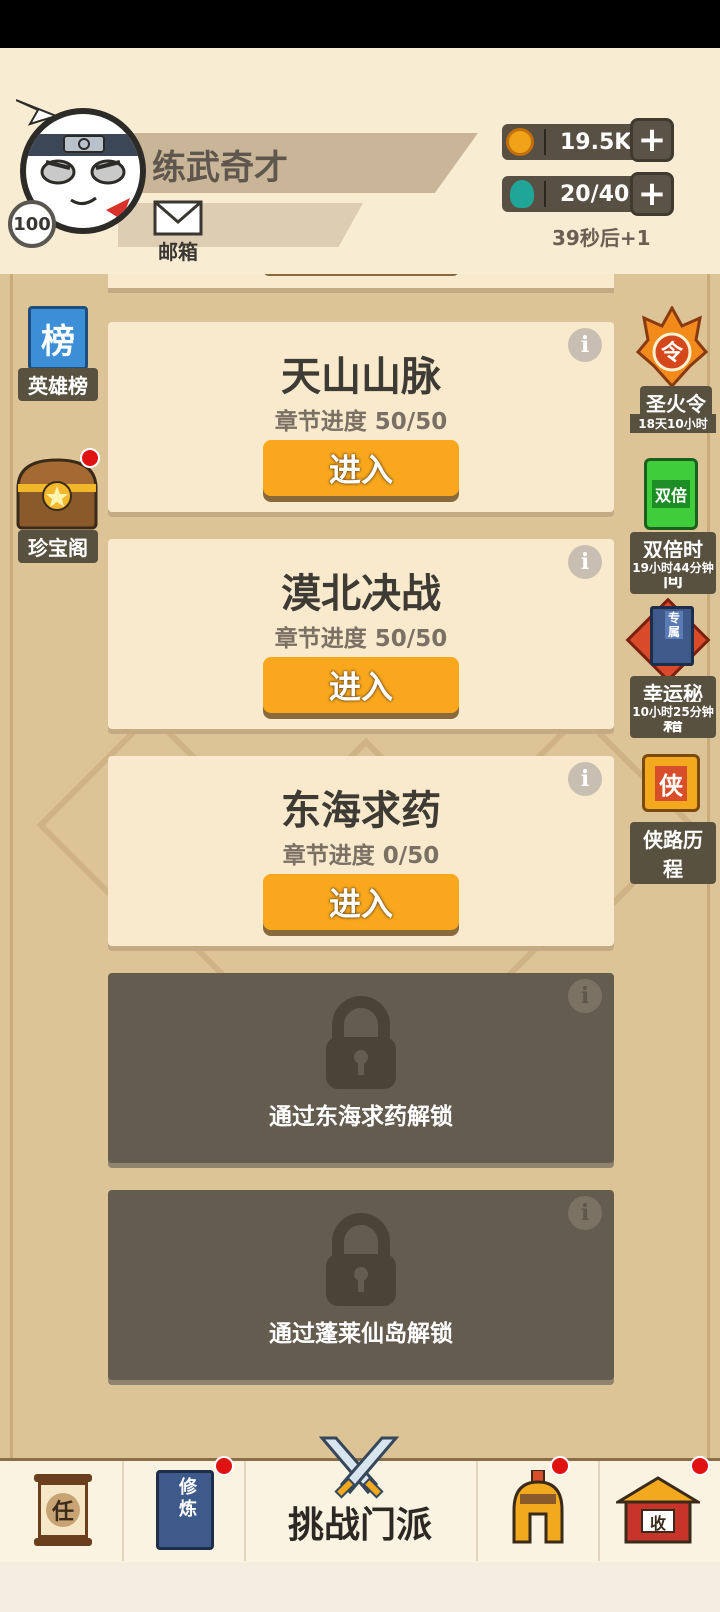 This screenshot has width=720, height=1612. I want to click on challenge-label: 挑战门派, so click(359, 1525).